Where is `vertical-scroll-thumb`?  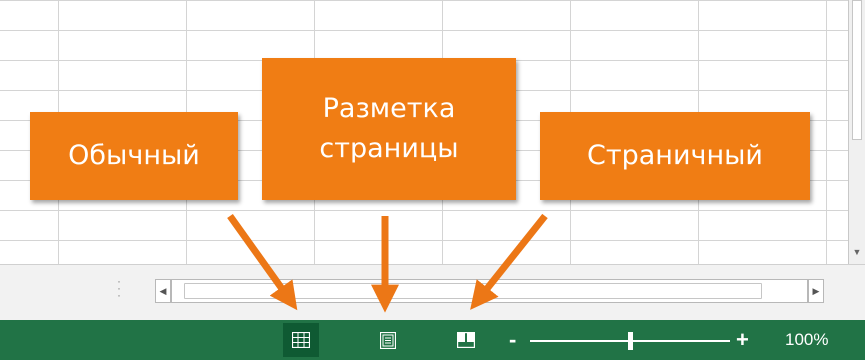 vertical-scroll-thumb is located at coordinates (857, 70).